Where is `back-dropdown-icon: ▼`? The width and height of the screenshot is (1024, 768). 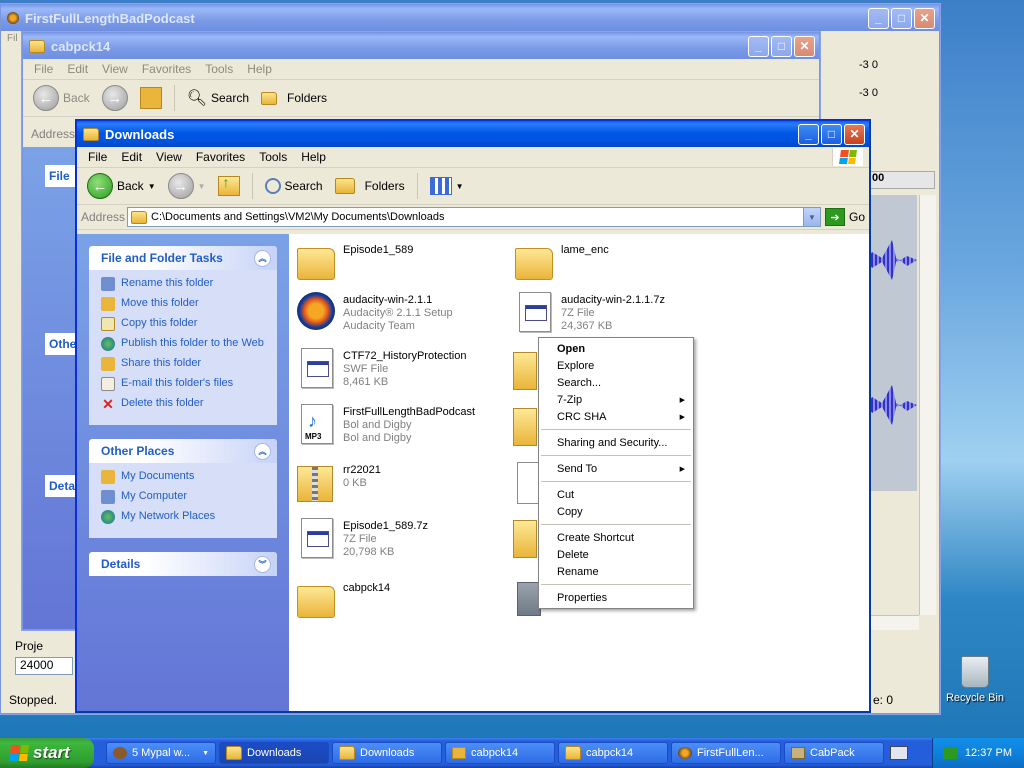 back-dropdown-icon: ▼ is located at coordinates (152, 186).